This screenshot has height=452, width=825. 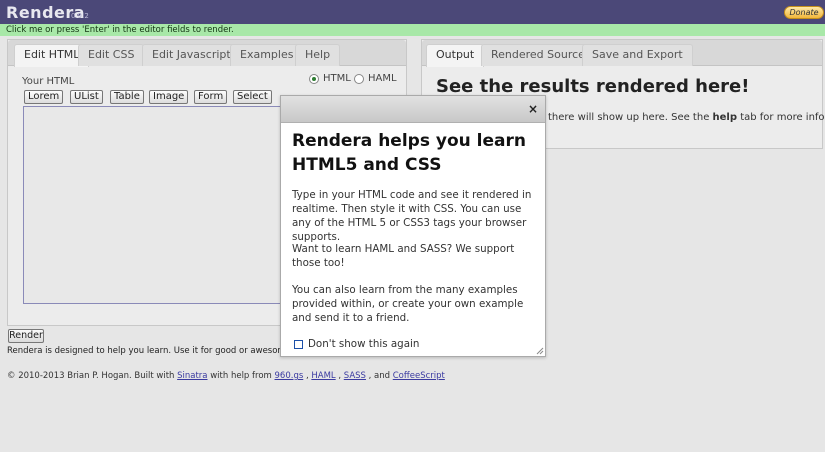 What do you see at coordinates (191, 55) in the screenshot?
I see `tab-edit-javascript: Edit Javascript` at bounding box center [191, 55].